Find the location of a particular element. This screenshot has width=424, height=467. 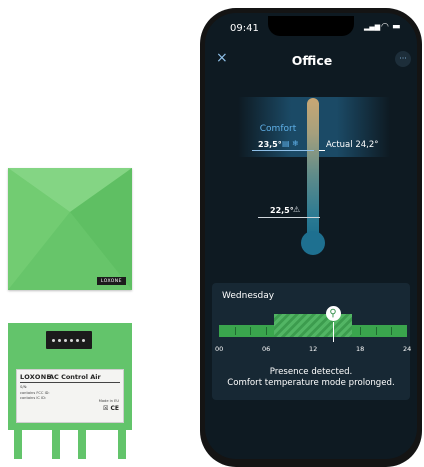

device-top-facets is located at coordinates (70, 229).